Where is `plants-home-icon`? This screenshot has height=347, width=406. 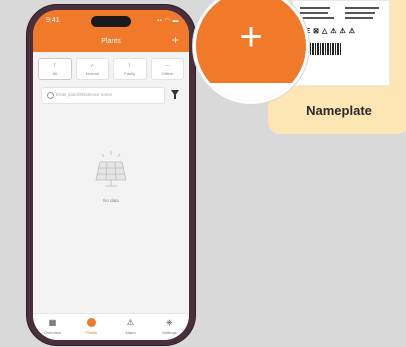 plants-home-icon is located at coordinates (91, 323).